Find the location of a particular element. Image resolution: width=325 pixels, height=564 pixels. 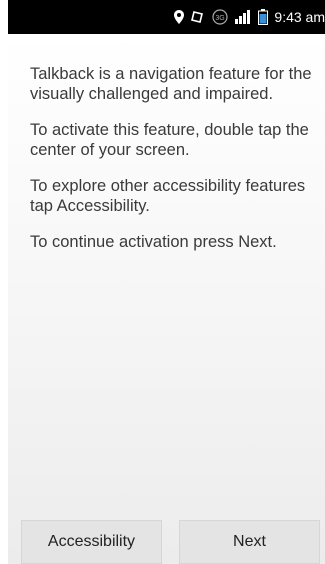

signal-icon is located at coordinates (243, 17).